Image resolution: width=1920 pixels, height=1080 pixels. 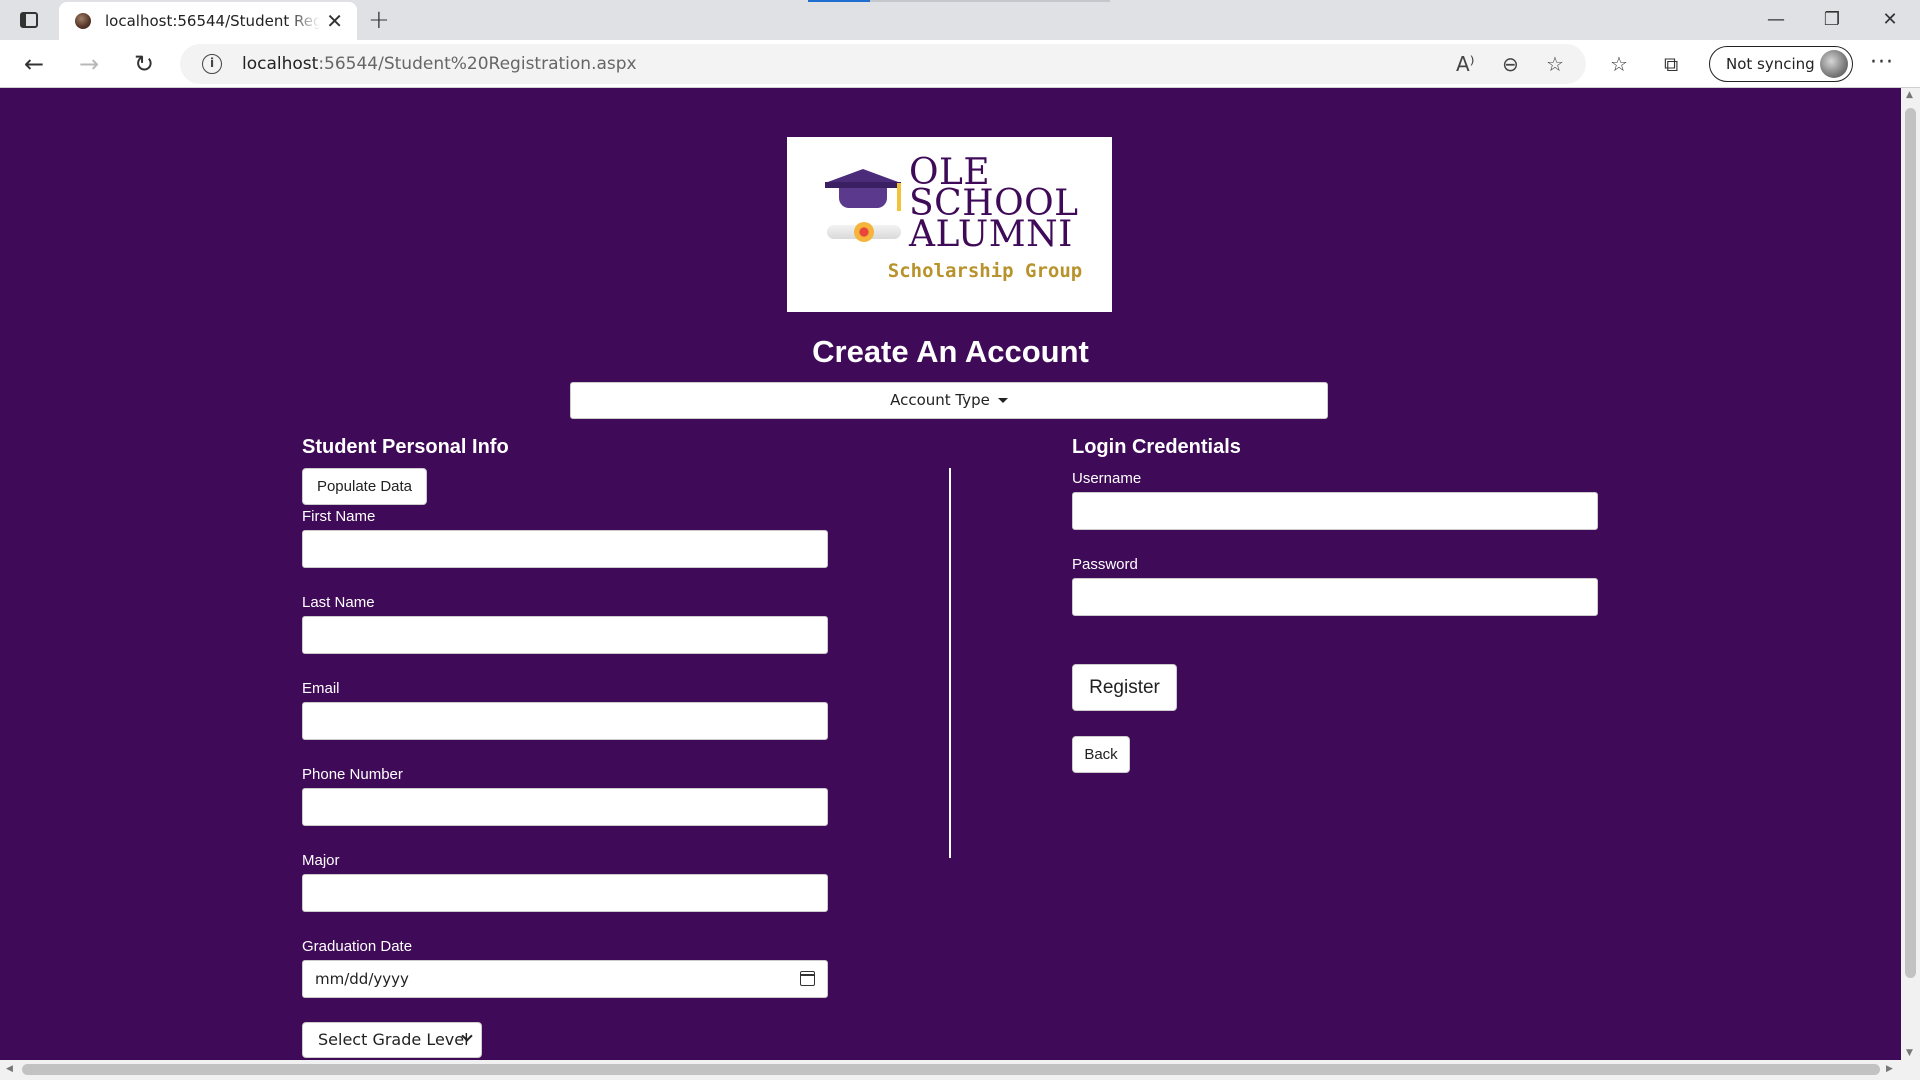 What do you see at coordinates (985, 271) in the screenshot?
I see `logo-tagline: Scholarship Group` at bounding box center [985, 271].